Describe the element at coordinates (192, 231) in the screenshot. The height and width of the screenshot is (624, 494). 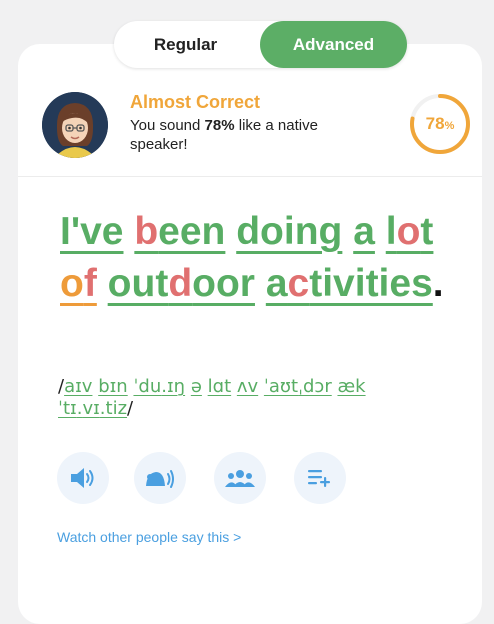
I see `letters-een: een` at that location.